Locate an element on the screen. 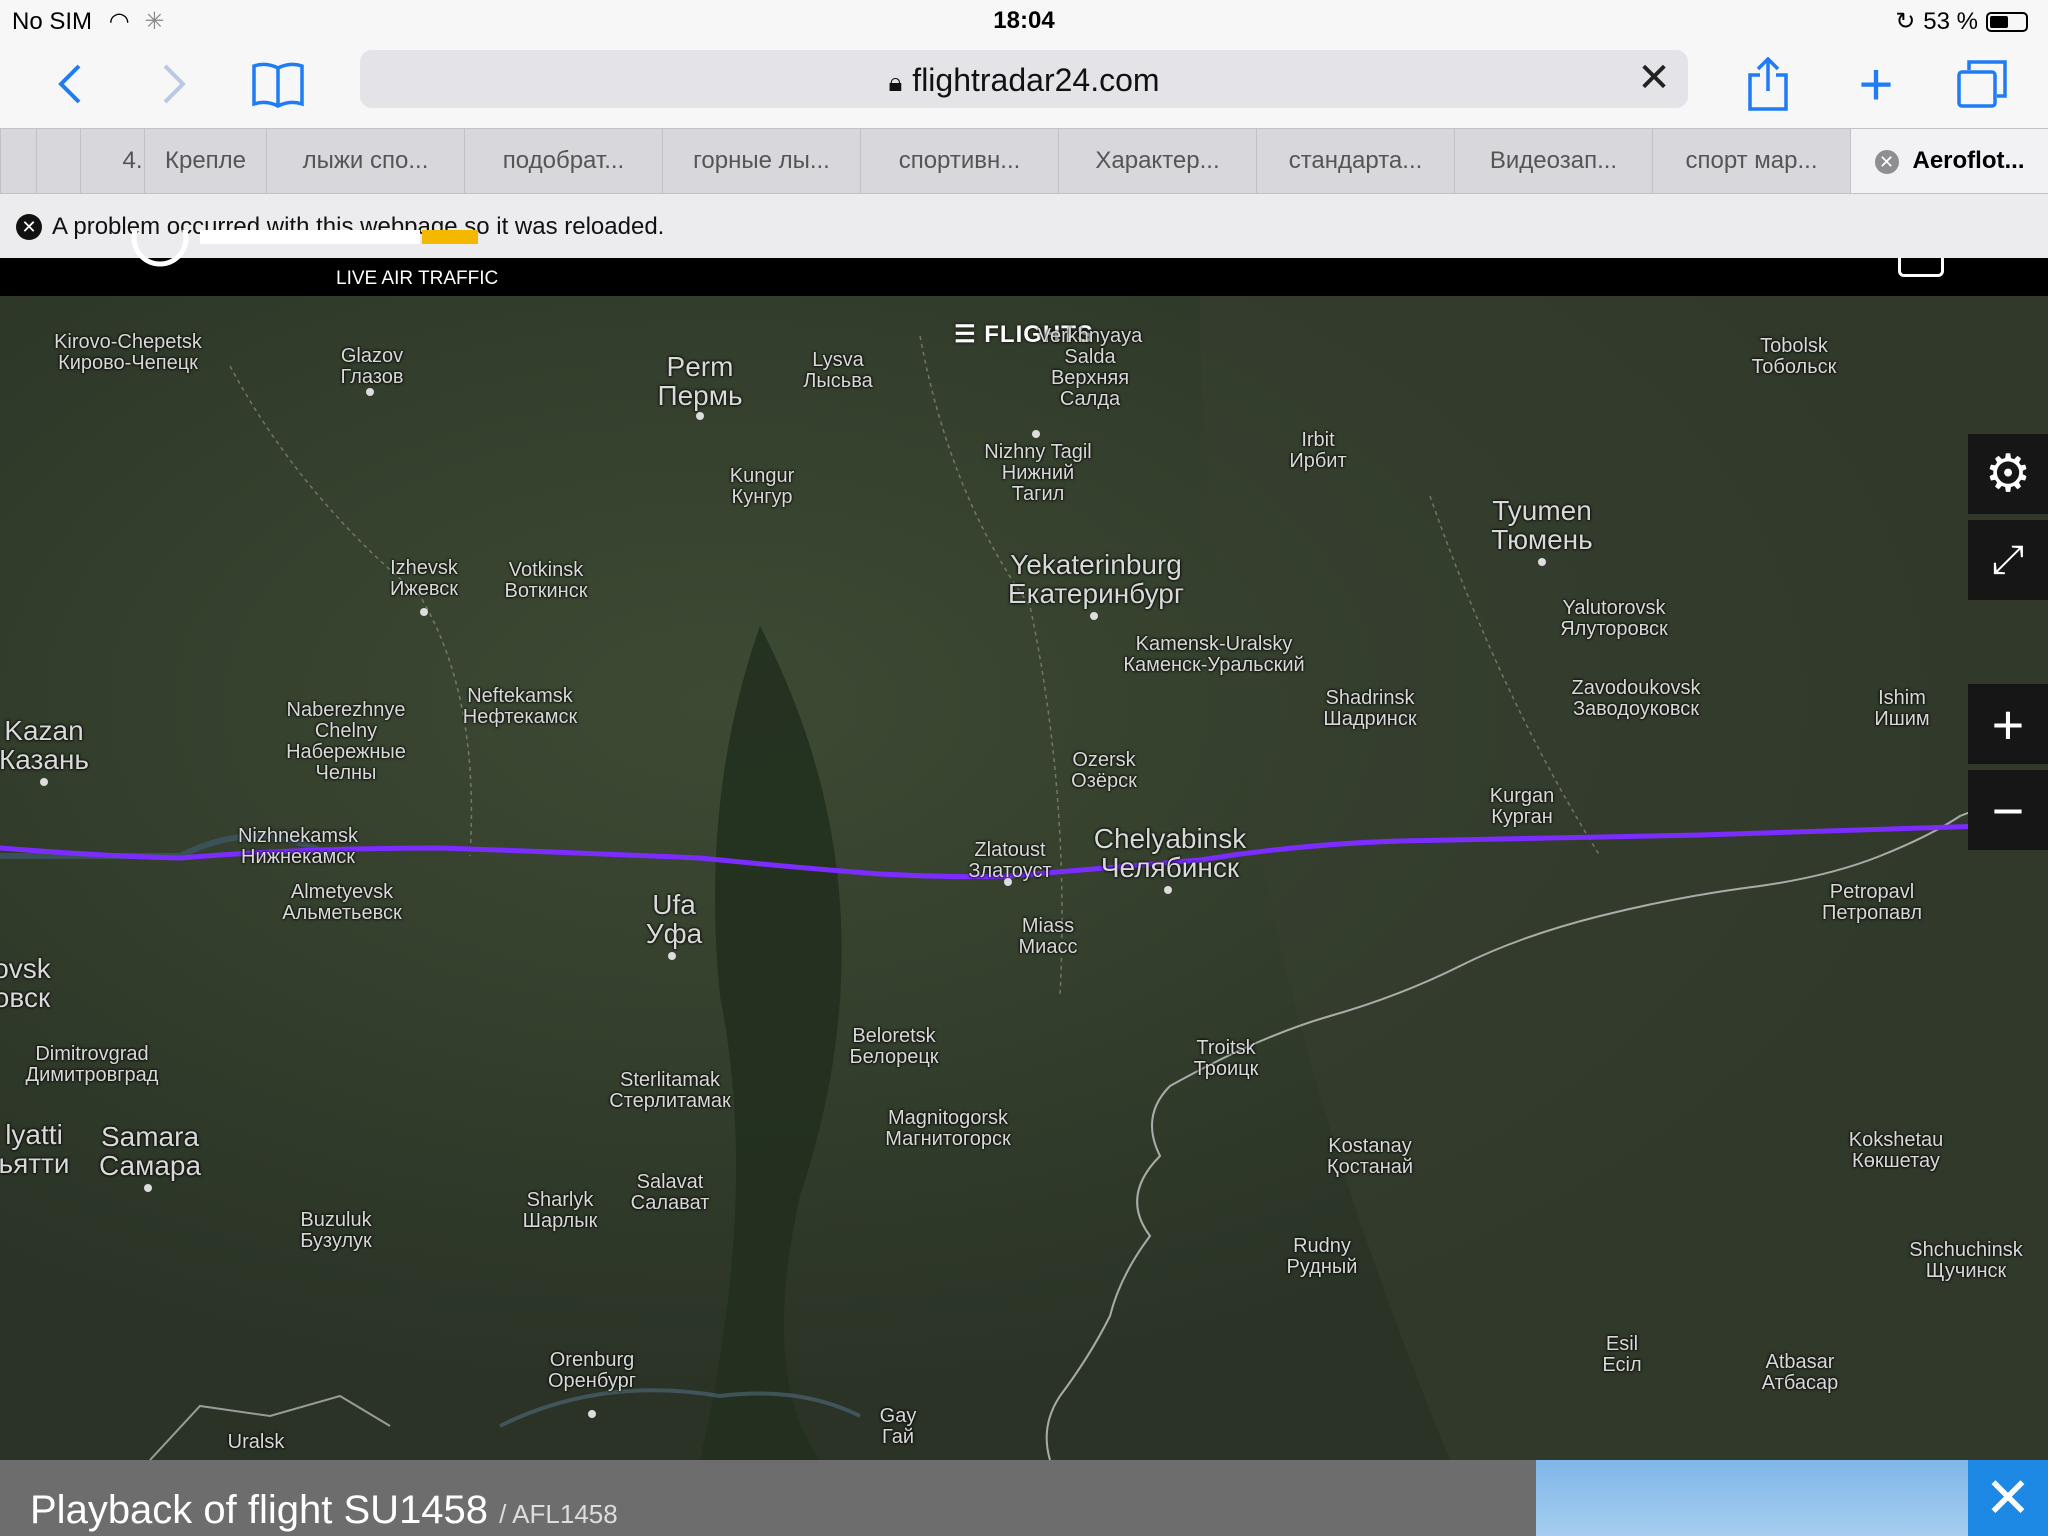 This screenshot has width=2048, height=1536. tab-label: Крепле is located at coordinates (205, 160).